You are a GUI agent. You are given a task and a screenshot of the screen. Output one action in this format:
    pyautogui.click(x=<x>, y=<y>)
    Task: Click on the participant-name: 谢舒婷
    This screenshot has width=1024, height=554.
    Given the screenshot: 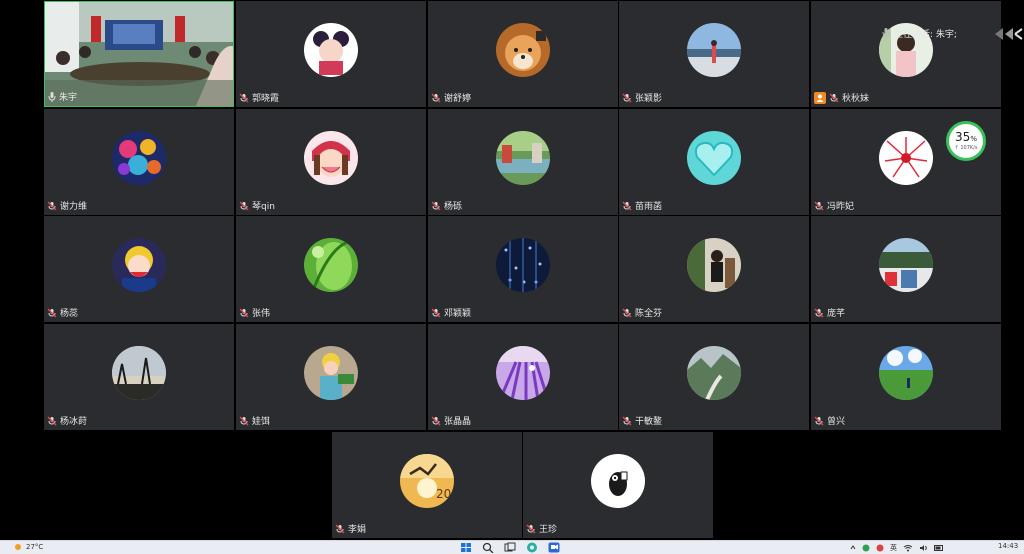 What is the action you would take?
    pyautogui.click(x=458, y=99)
    